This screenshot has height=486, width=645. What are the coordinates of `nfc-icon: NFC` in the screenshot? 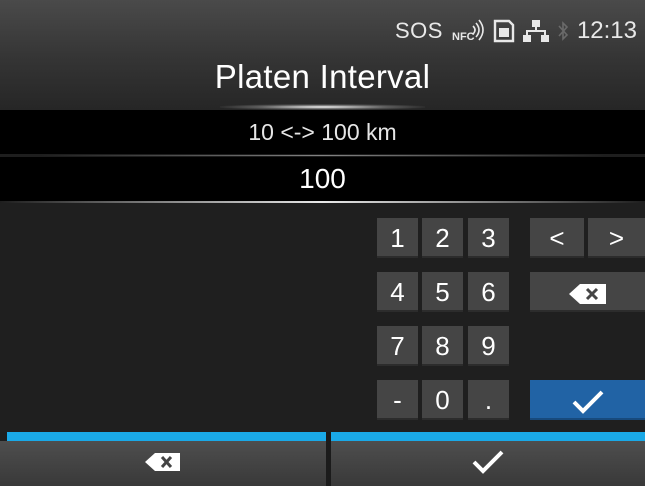 It's located at (468, 31).